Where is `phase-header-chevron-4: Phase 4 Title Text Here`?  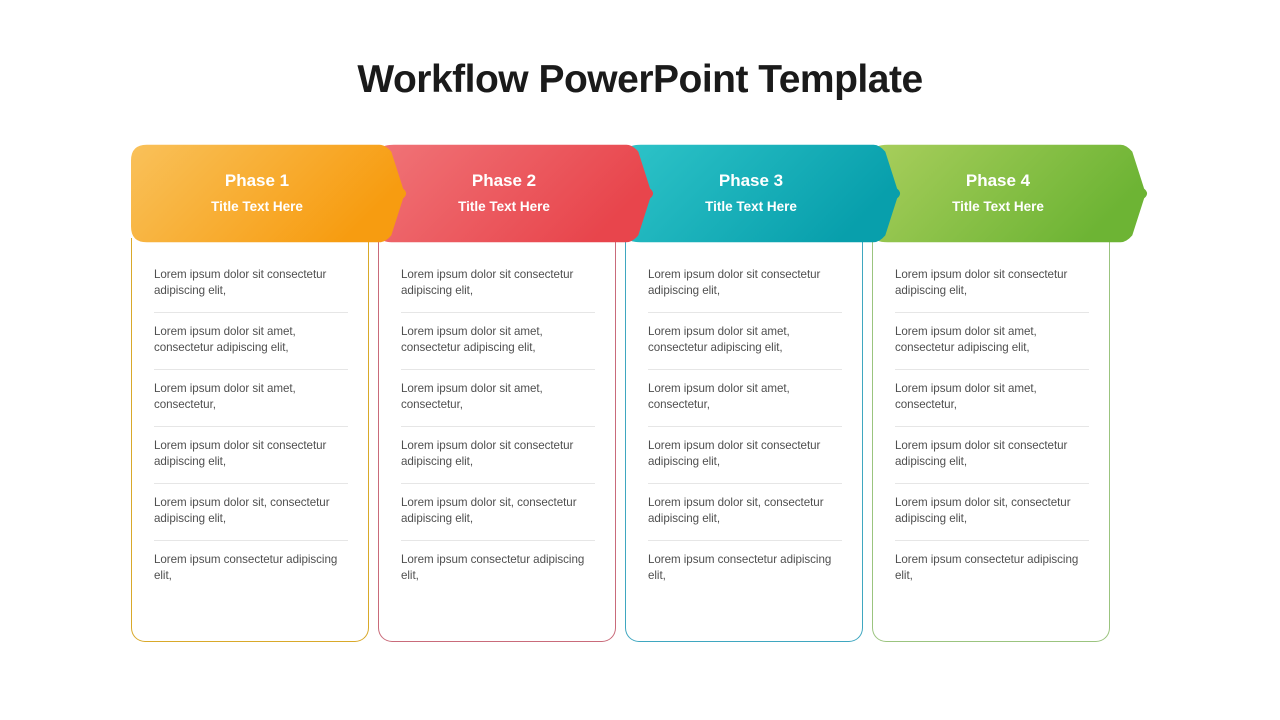 phase-header-chevron-4: Phase 4 Title Text Here is located at coordinates (1012, 193).